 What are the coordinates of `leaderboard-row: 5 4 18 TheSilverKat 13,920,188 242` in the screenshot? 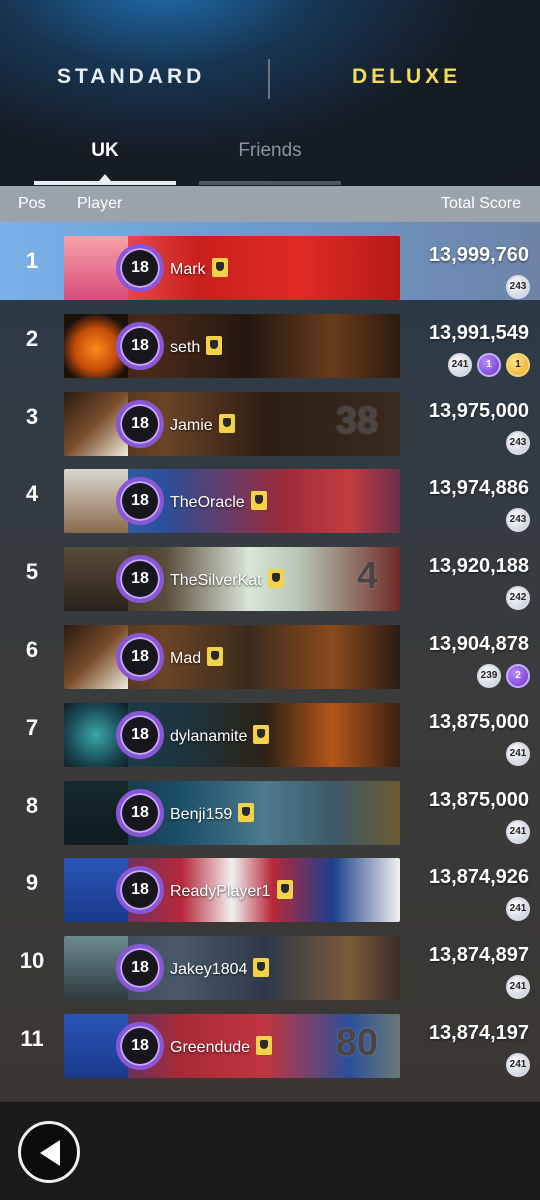 It's located at (270, 572).